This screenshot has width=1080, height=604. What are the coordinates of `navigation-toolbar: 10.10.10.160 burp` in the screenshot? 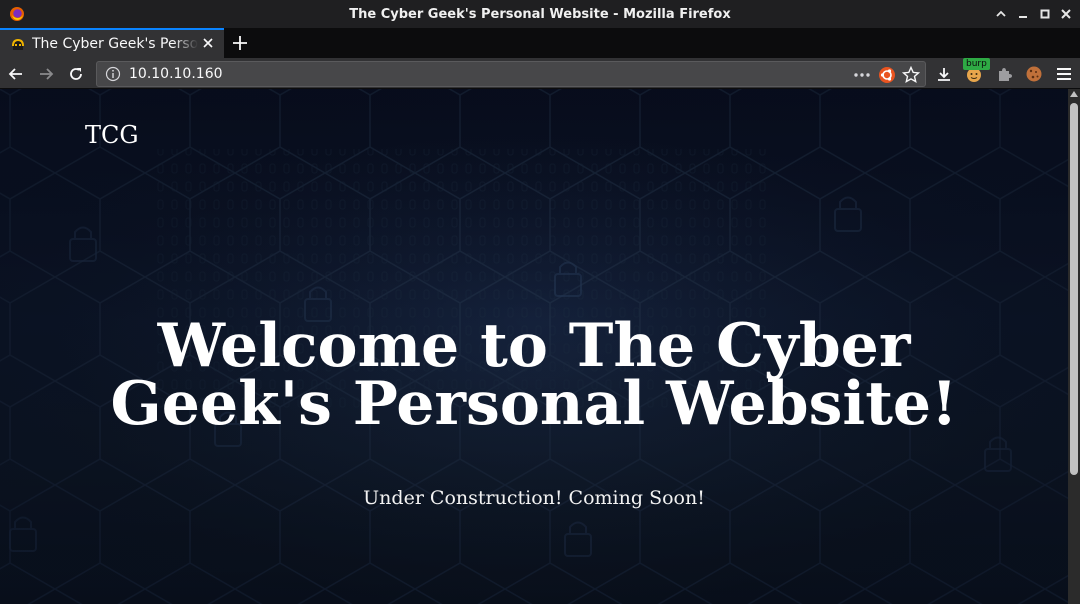 It's located at (540, 73).